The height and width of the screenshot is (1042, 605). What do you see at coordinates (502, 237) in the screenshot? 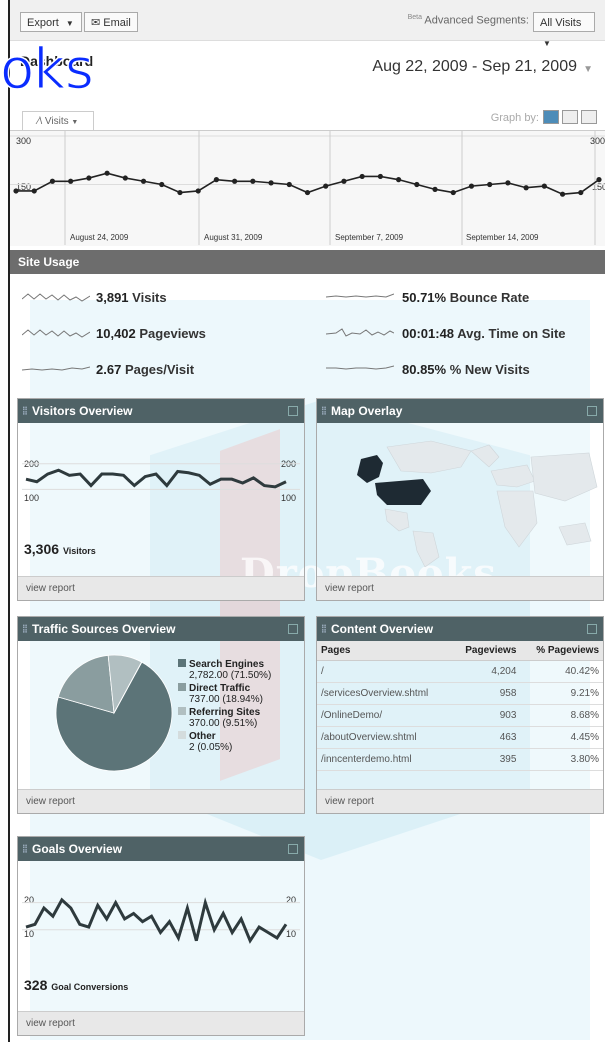
I see `x-label: September 14, 2009` at bounding box center [502, 237].